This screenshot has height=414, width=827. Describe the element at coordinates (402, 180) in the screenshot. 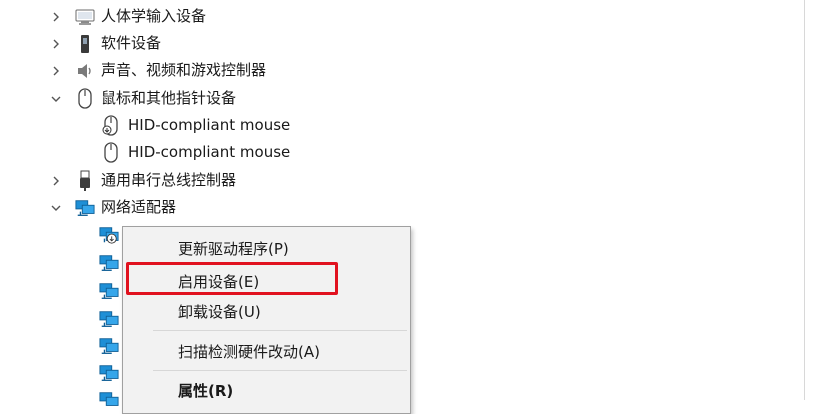

I see `tree-item-usb: 通用串行总线控制器` at that location.